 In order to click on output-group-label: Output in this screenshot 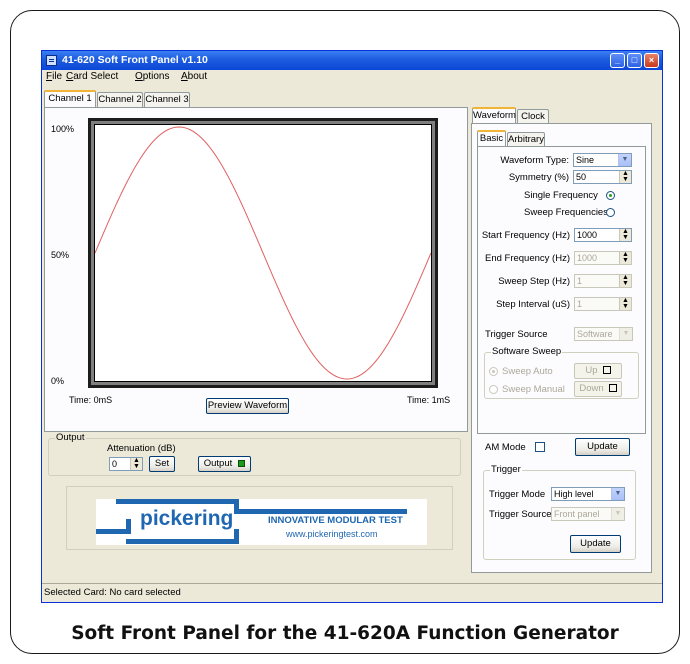, I will do `click(70, 437)`.